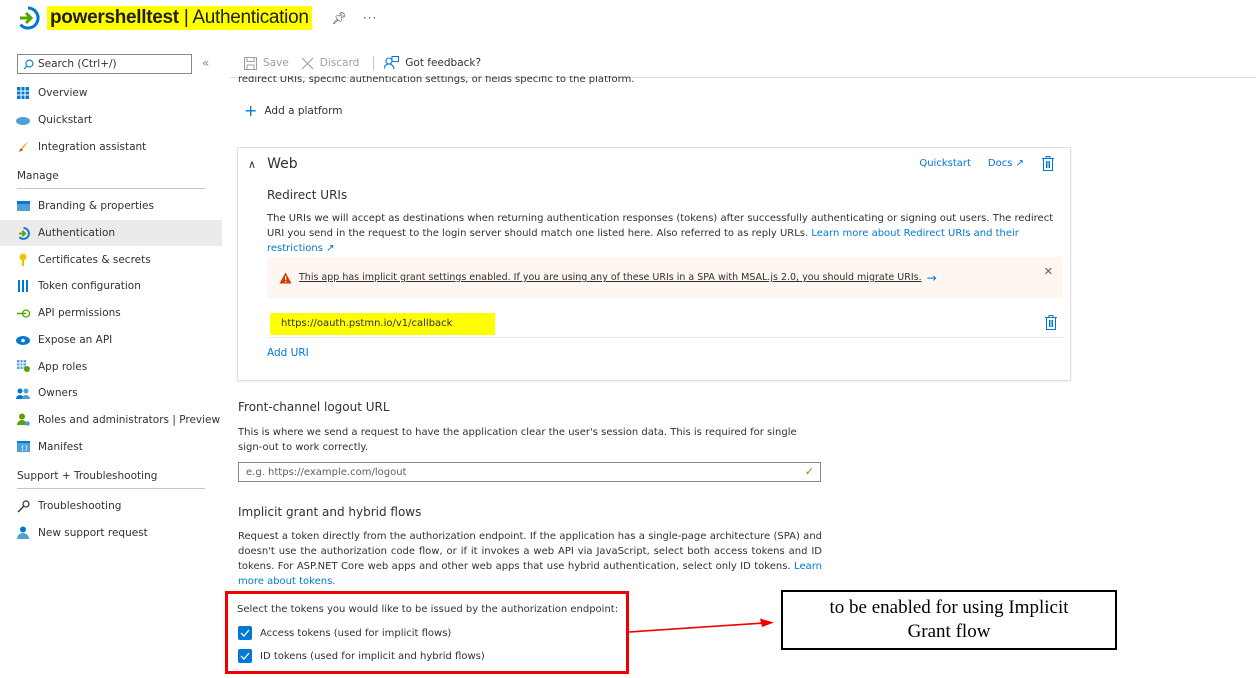  I want to click on search-icon, so click(28, 64).